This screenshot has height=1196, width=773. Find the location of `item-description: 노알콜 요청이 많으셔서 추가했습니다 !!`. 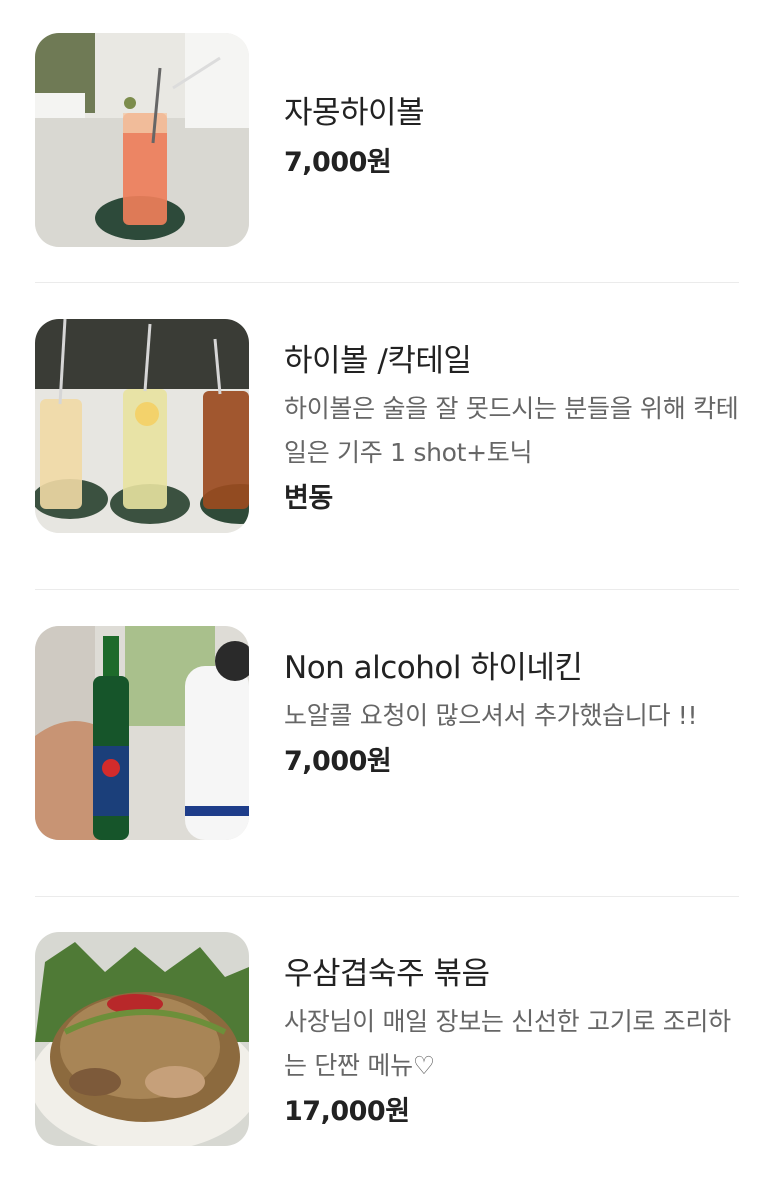

item-description: 노알콜 요청이 많으셔서 추가했습니다 !! is located at coordinates (491, 715).